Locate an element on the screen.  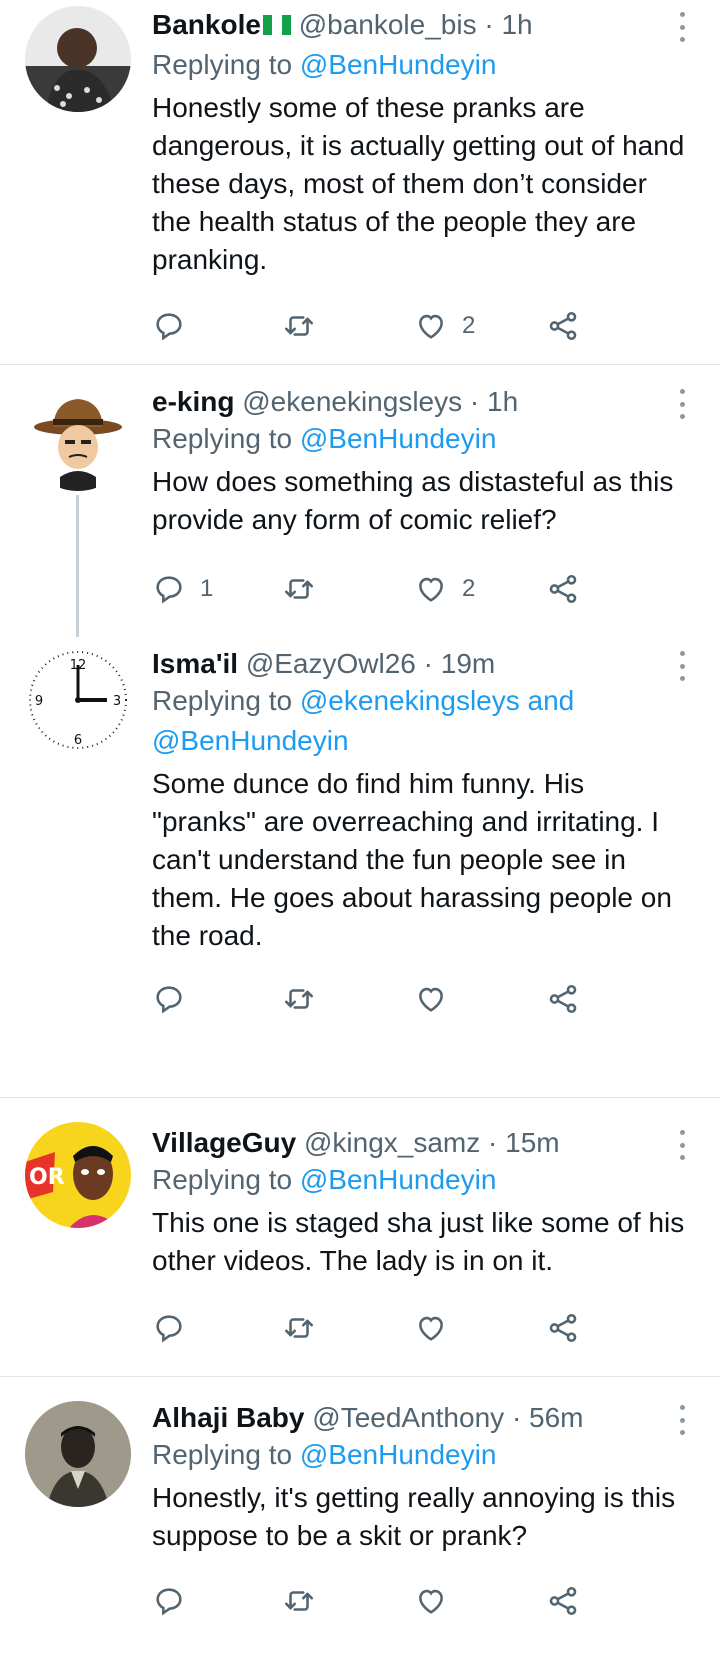
nigeria-flag-icon is located at coordinates (276, 28).